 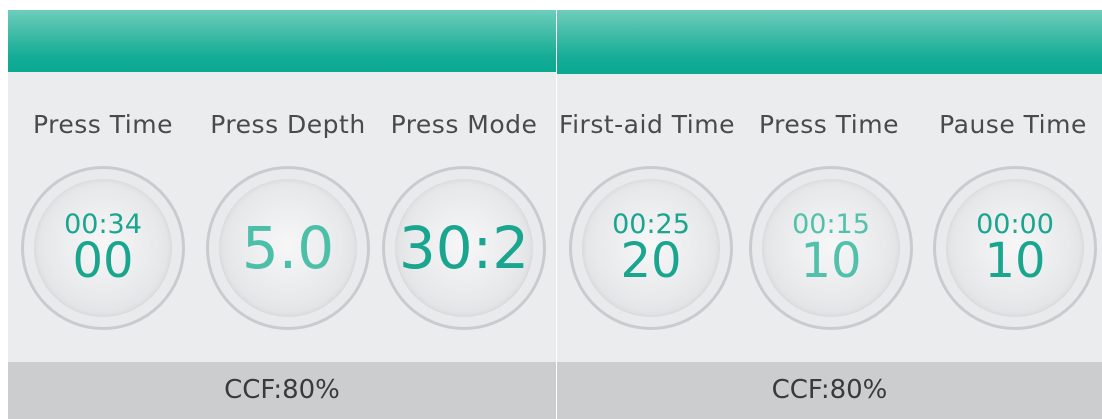 I want to click on dial-main-value: 30:2, so click(x=464, y=248).